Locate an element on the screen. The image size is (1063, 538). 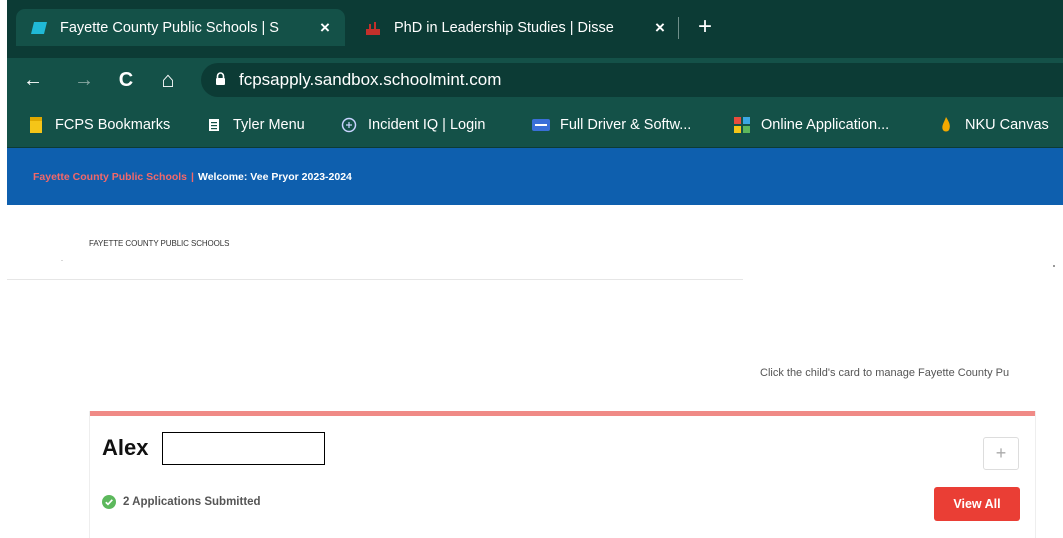
bookmark-label: NKU Canvas is located at coordinates (1007, 125).